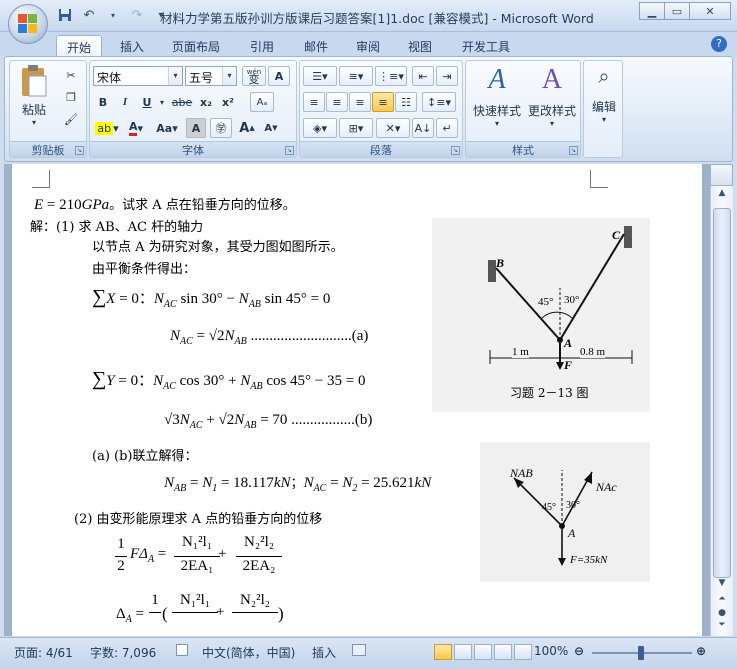 The height and width of the screenshot is (669, 737). Describe the element at coordinates (147, 102) in the screenshot. I see `underline-button: U` at that location.